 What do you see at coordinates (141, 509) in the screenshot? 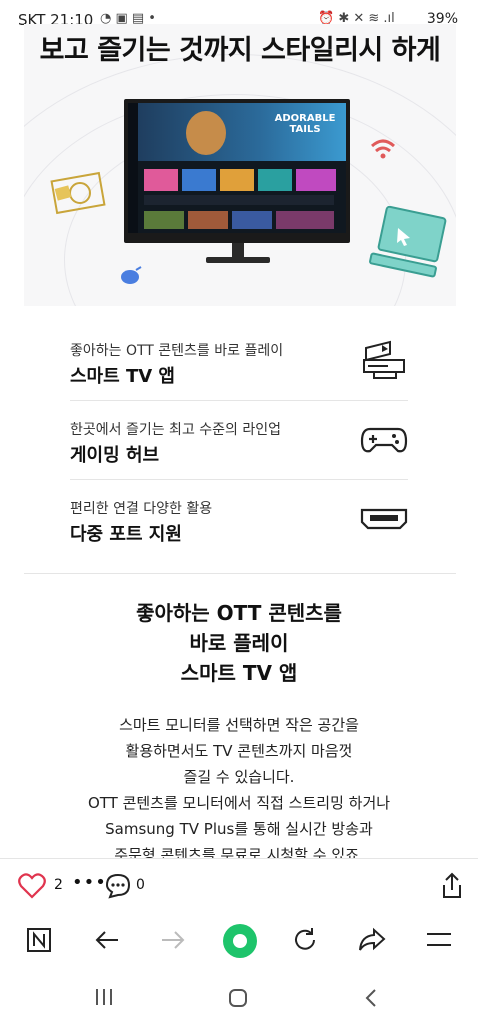
I see `feature-subtitle: 편리한 연결 다양한 활용` at bounding box center [141, 509].